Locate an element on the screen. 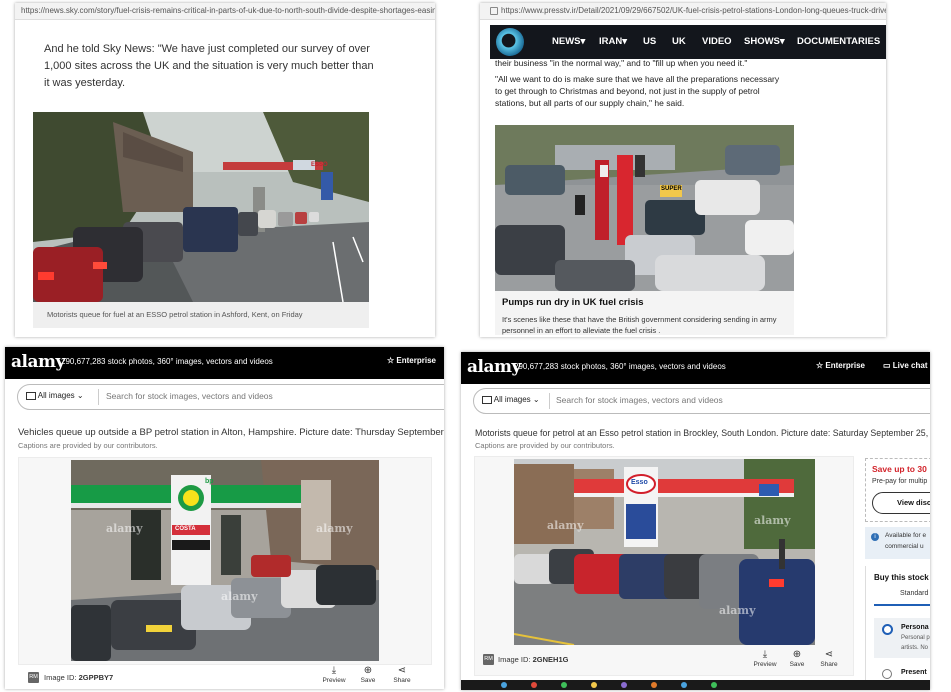 The height and width of the screenshot is (692, 951). image-id-prefix-2: Image ID: is located at coordinates (514, 659).